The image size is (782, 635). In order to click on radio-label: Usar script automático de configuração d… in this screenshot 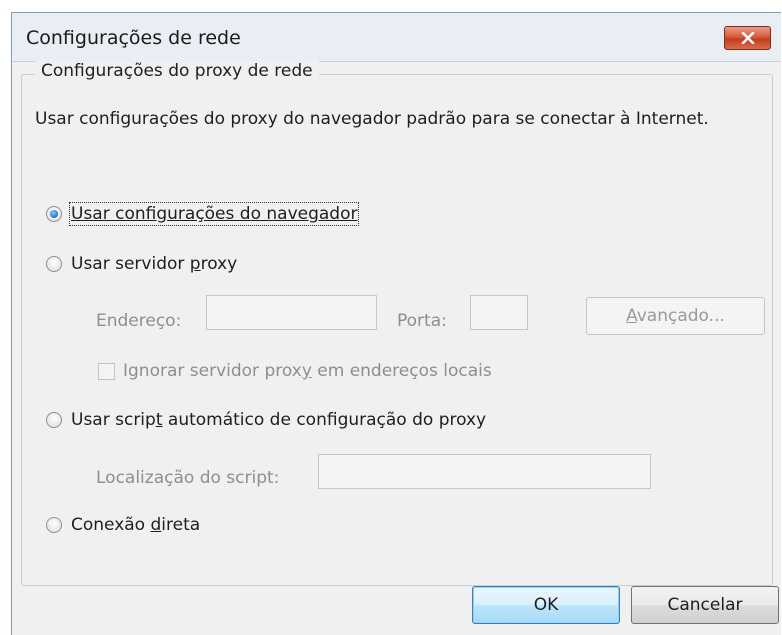, I will do `click(279, 420)`.